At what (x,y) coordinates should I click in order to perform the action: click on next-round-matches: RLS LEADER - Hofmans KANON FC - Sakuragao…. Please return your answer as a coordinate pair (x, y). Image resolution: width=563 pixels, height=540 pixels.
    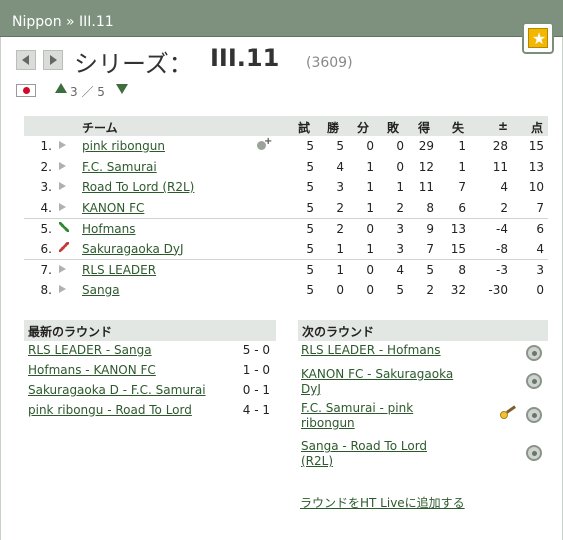
    Looking at the image, I should click on (423, 406).